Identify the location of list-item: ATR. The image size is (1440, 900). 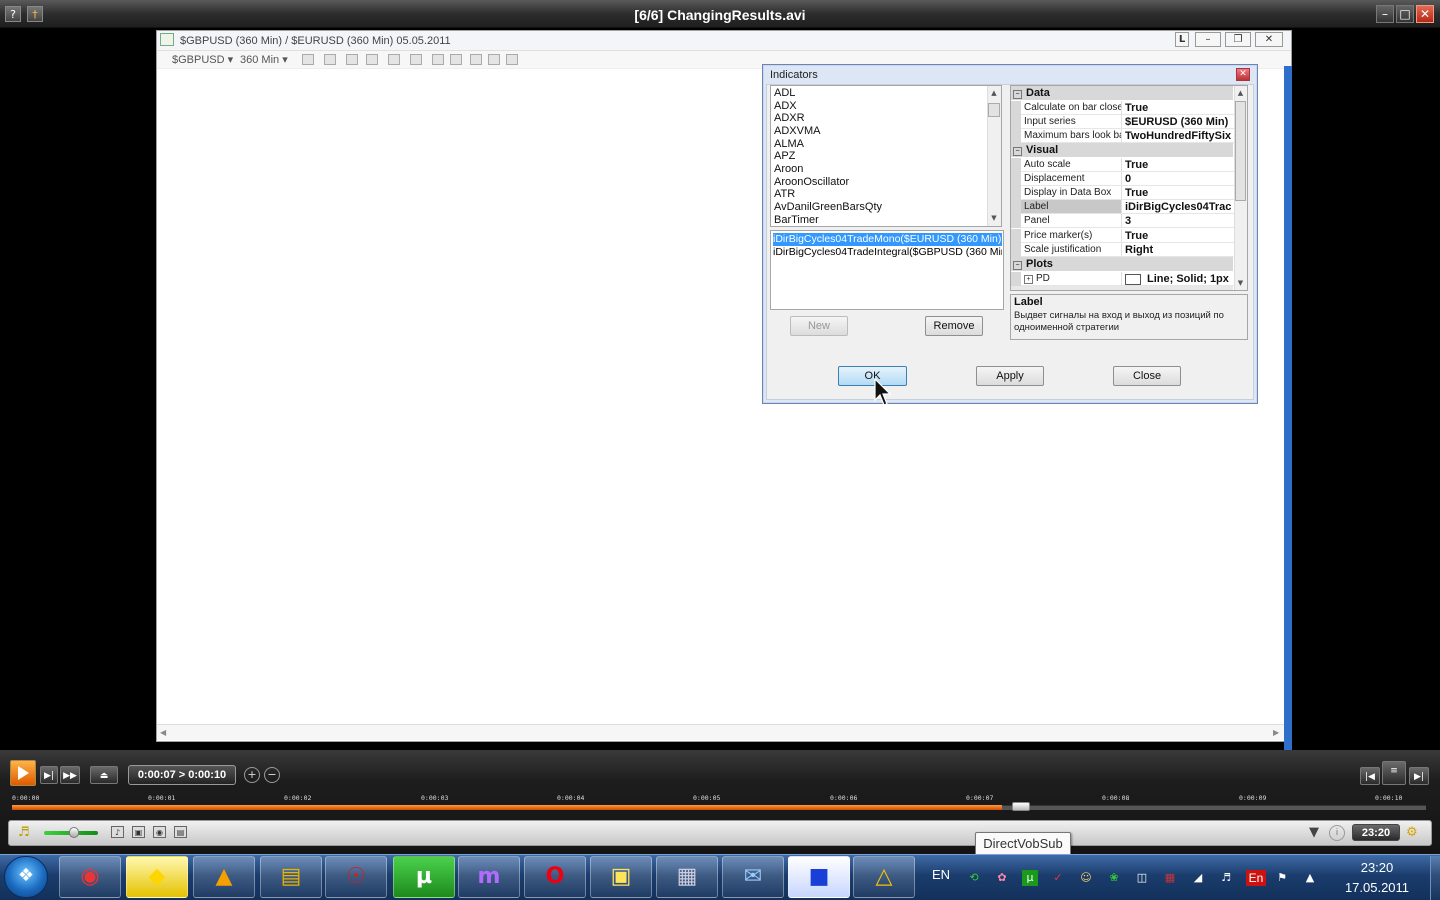
(784, 194).